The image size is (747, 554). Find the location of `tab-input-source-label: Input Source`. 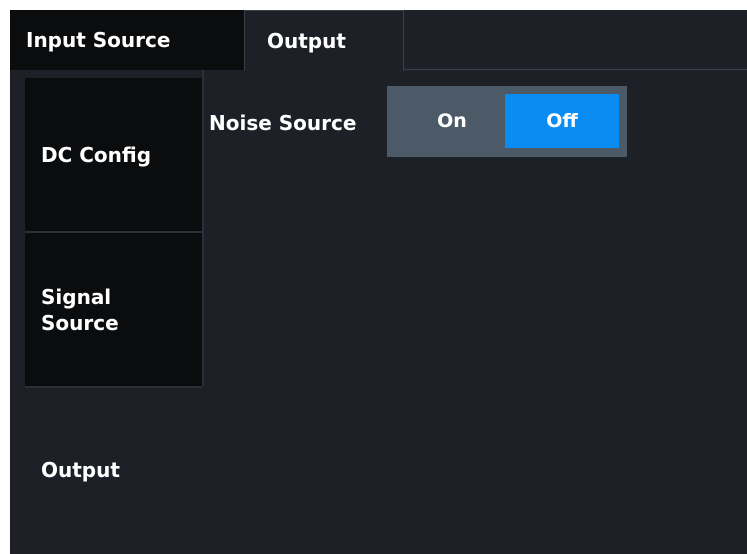

tab-input-source-label: Input Source is located at coordinates (98, 40).